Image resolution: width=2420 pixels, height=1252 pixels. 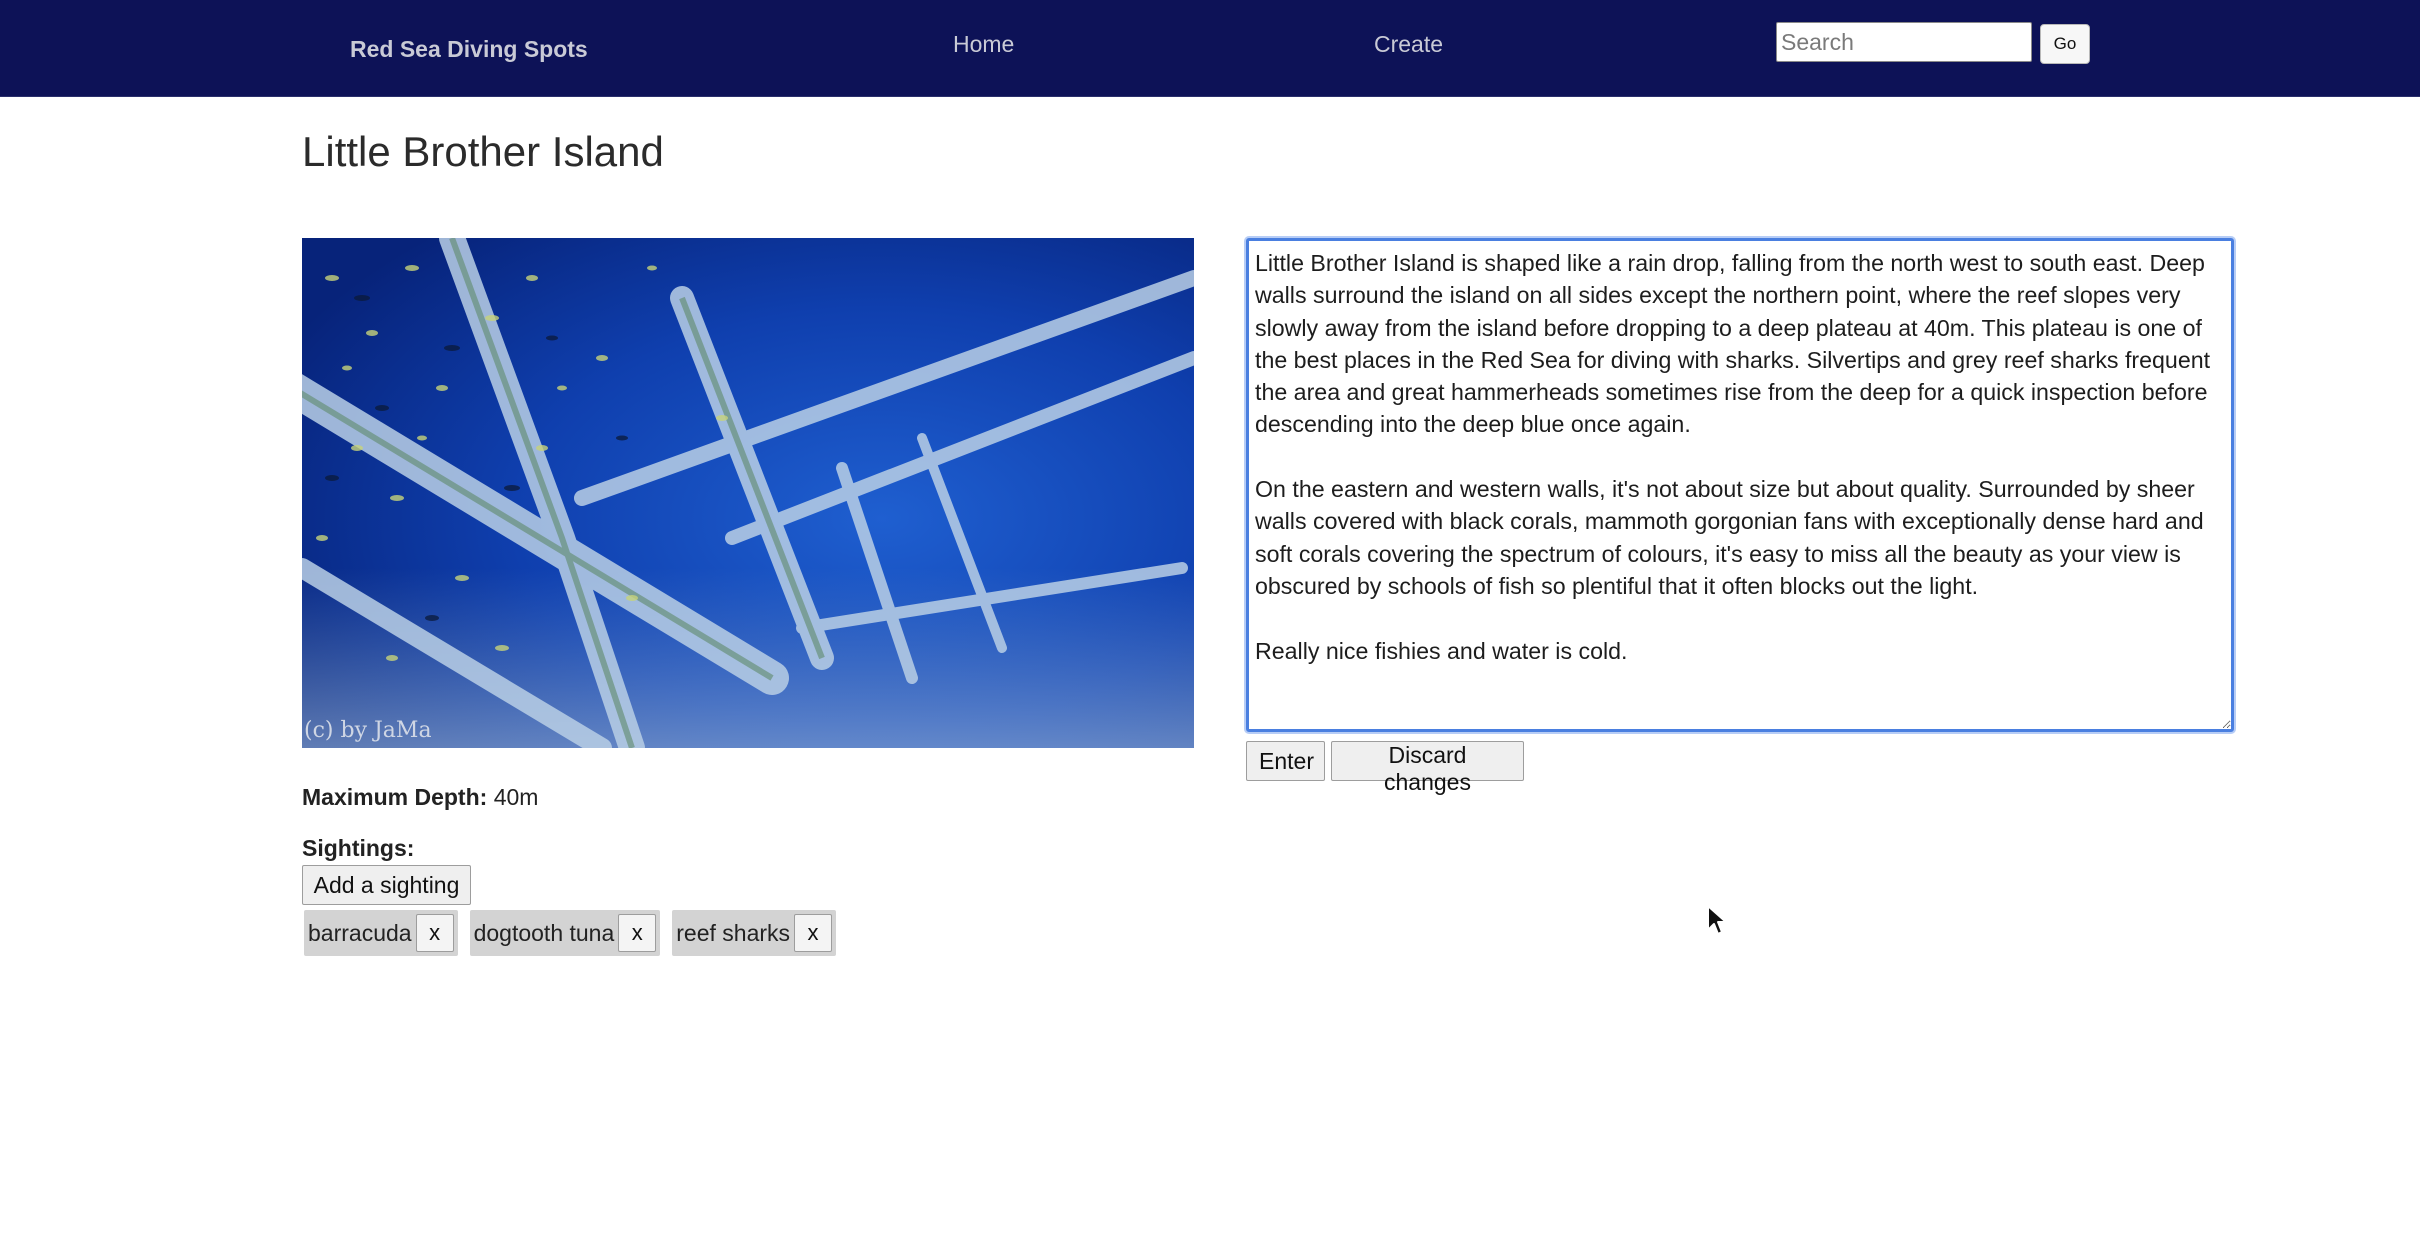 I want to click on max-depth-line: Maximum Depth: 40m, so click(x=420, y=797).